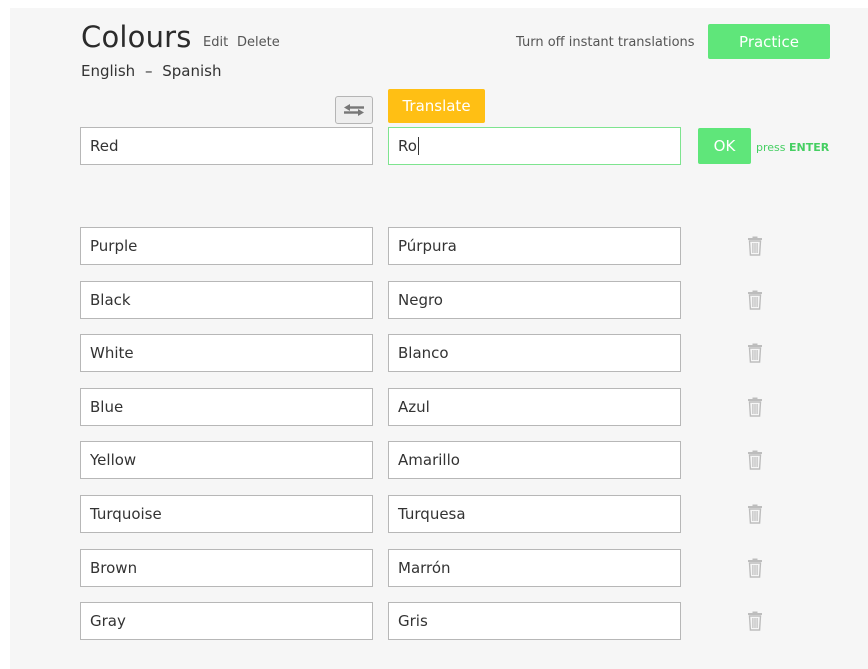 The height and width of the screenshot is (669, 868). I want to click on word-target-field: Marrón, so click(534, 568).